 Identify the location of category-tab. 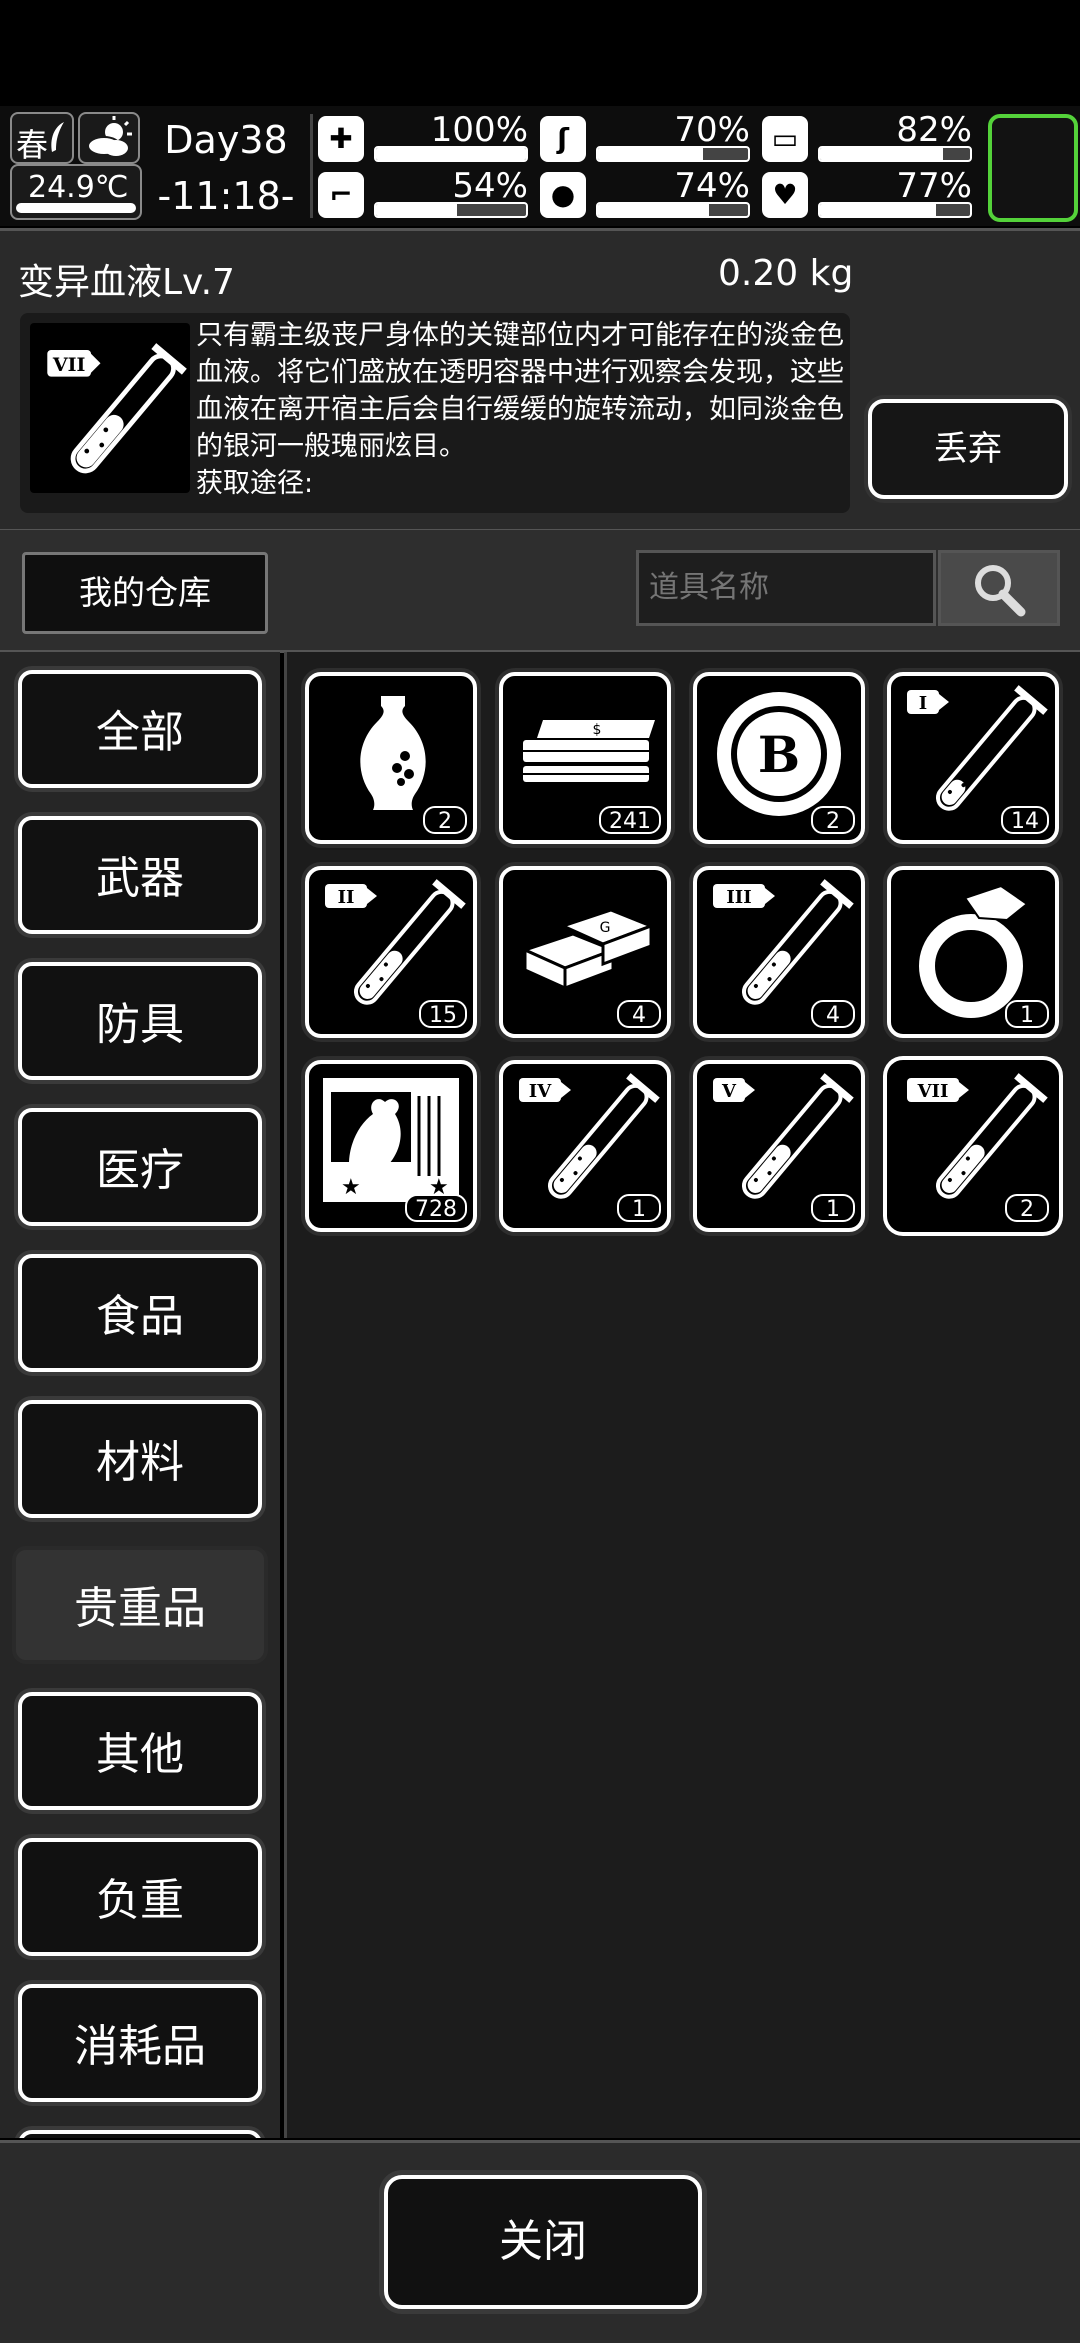
(140, 2134).